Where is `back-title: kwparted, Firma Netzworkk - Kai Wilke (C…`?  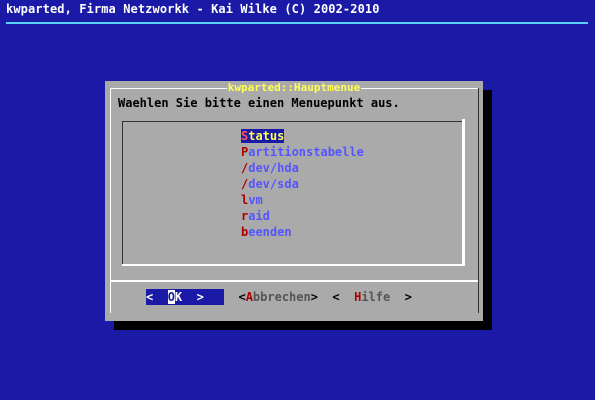 back-title: kwparted, Firma Netzworkk - Kai Wilke (C… is located at coordinates (193, 9).